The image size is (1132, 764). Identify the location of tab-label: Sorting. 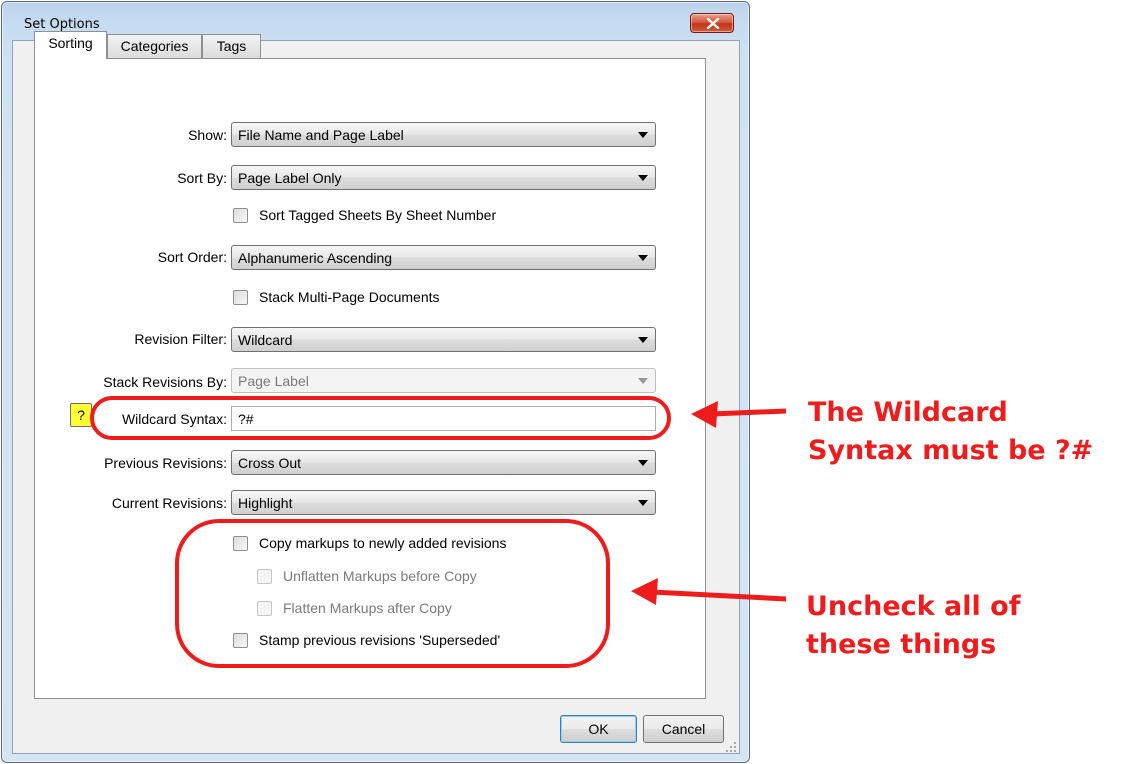
(70, 43).